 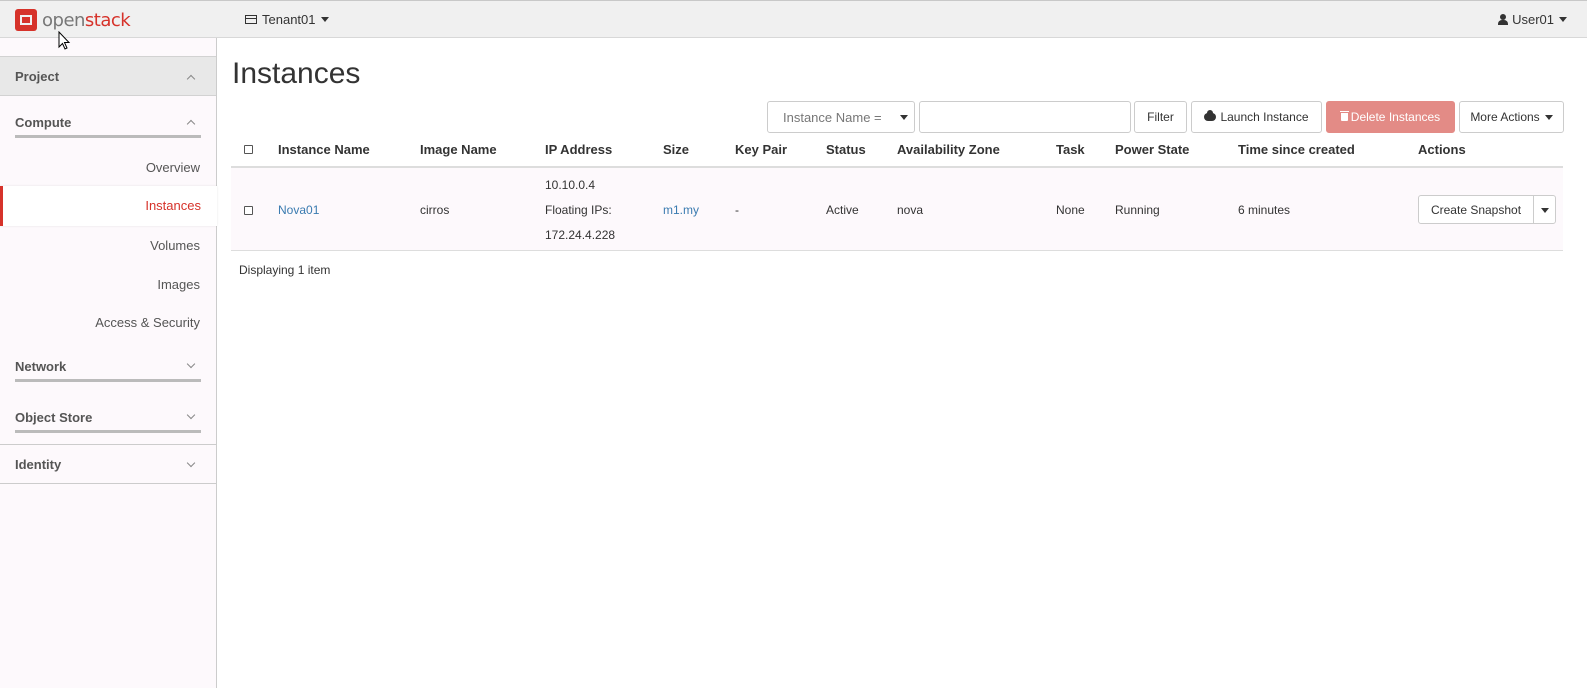 I want to click on brand-logo-link: openstack, so click(x=73, y=20).